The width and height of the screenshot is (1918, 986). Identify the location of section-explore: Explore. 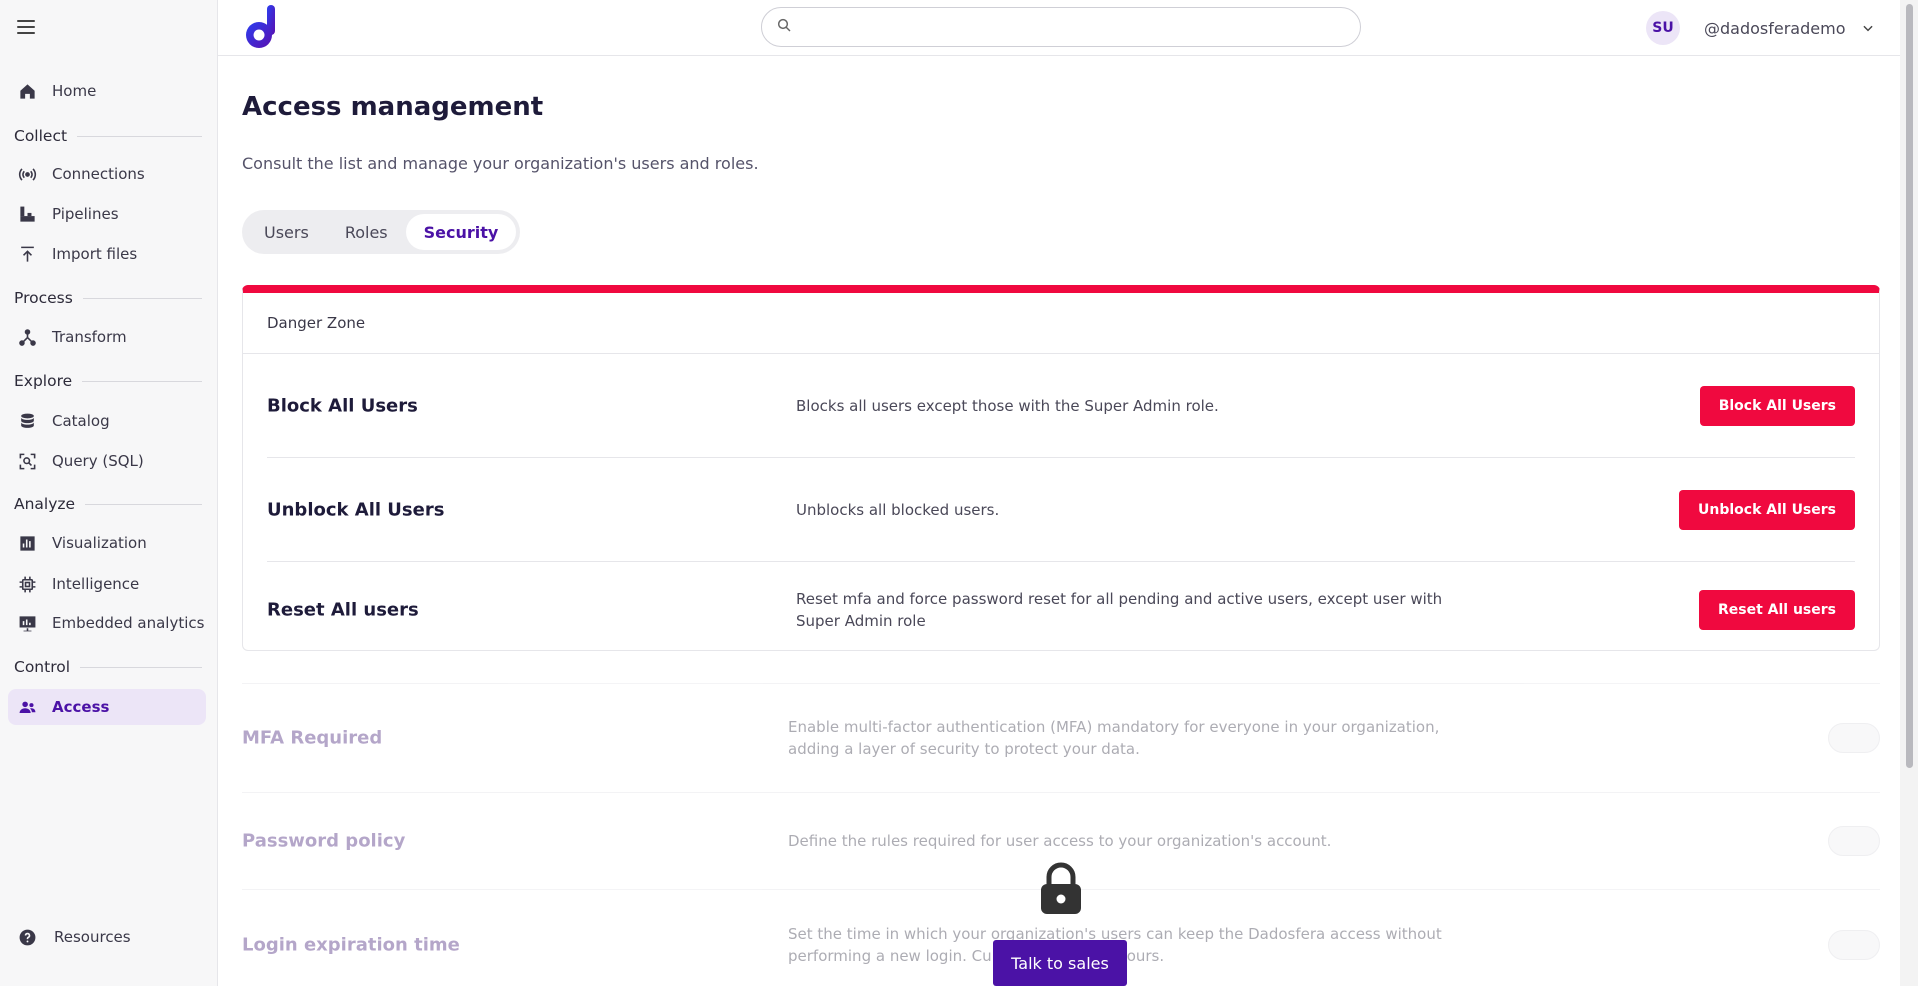
(108, 381).